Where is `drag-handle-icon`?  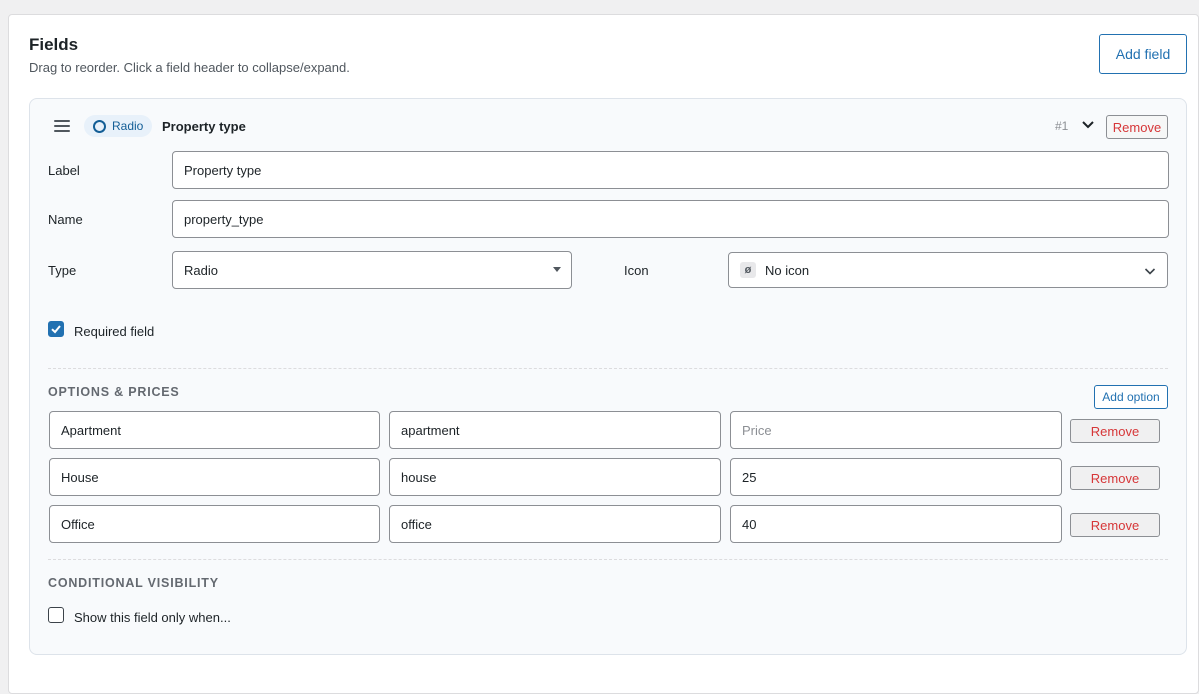
drag-handle-icon is located at coordinates (62, 126).